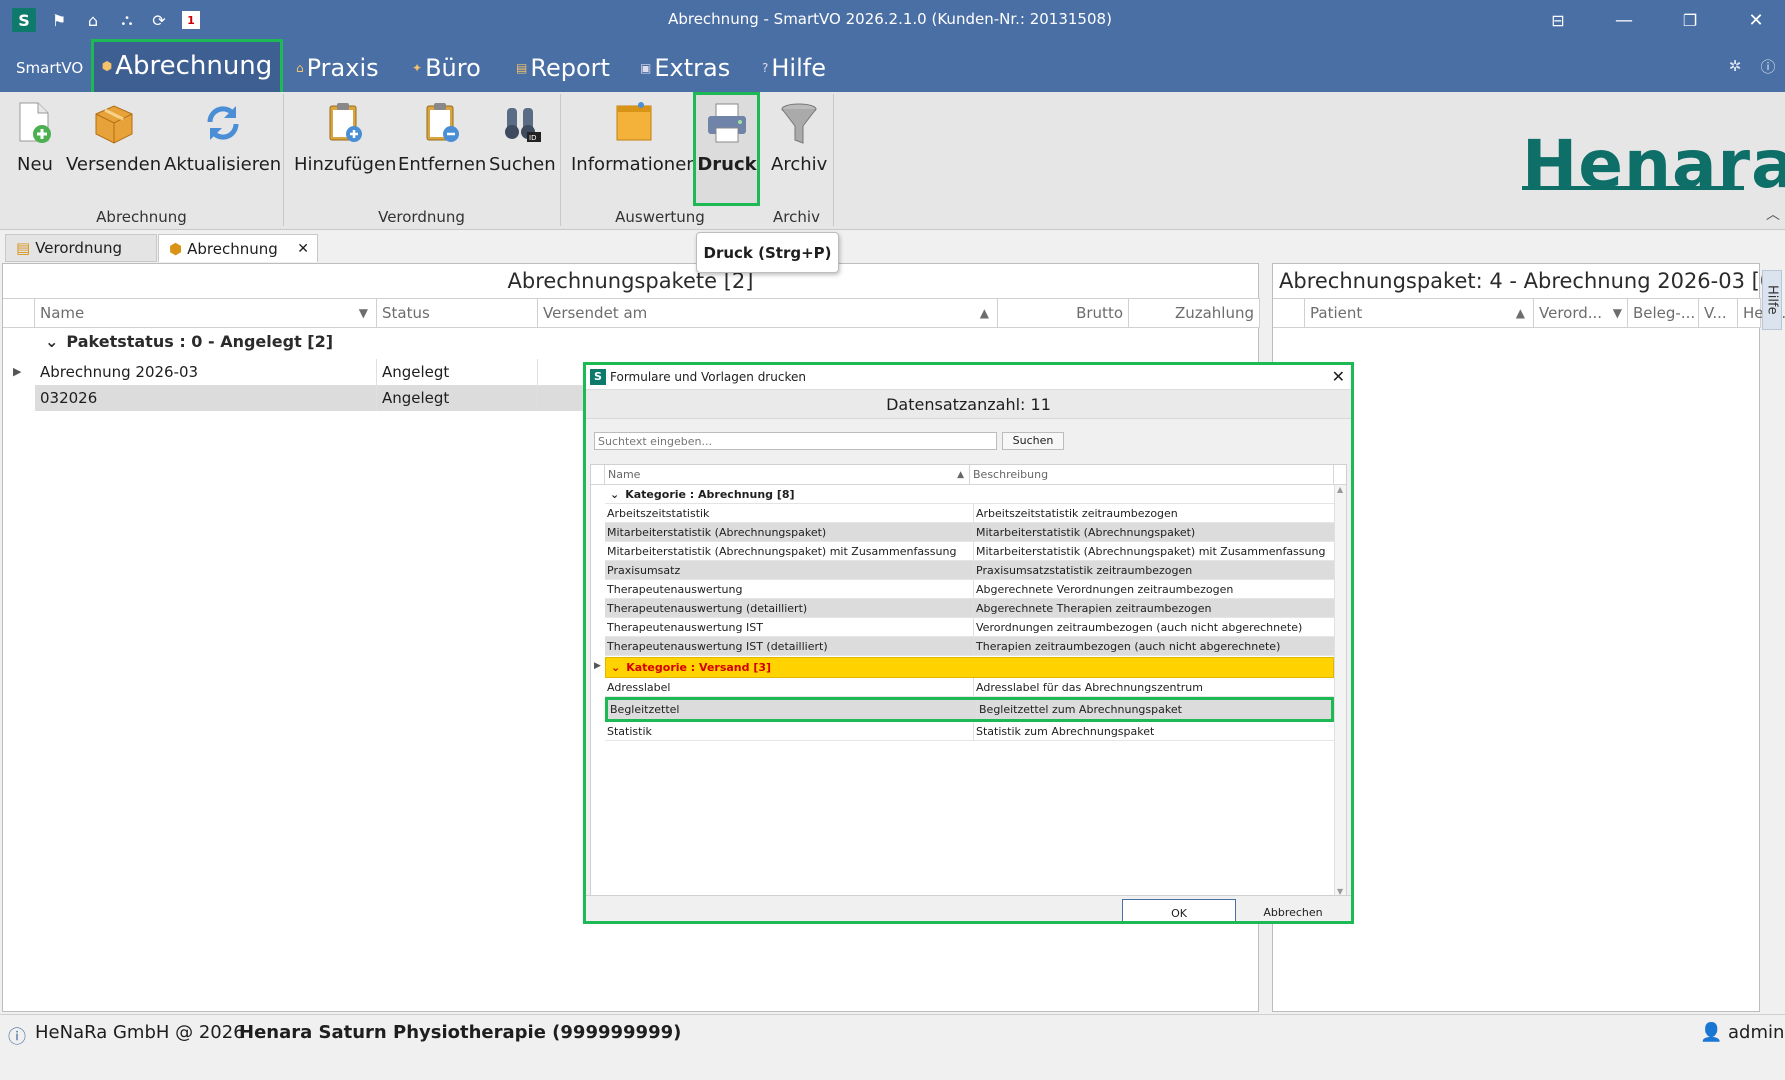 The width and height of the screenshot is (1785, 1080). I want to click on tab-abrechnung-label: Abrechnung, so click(232, 248).